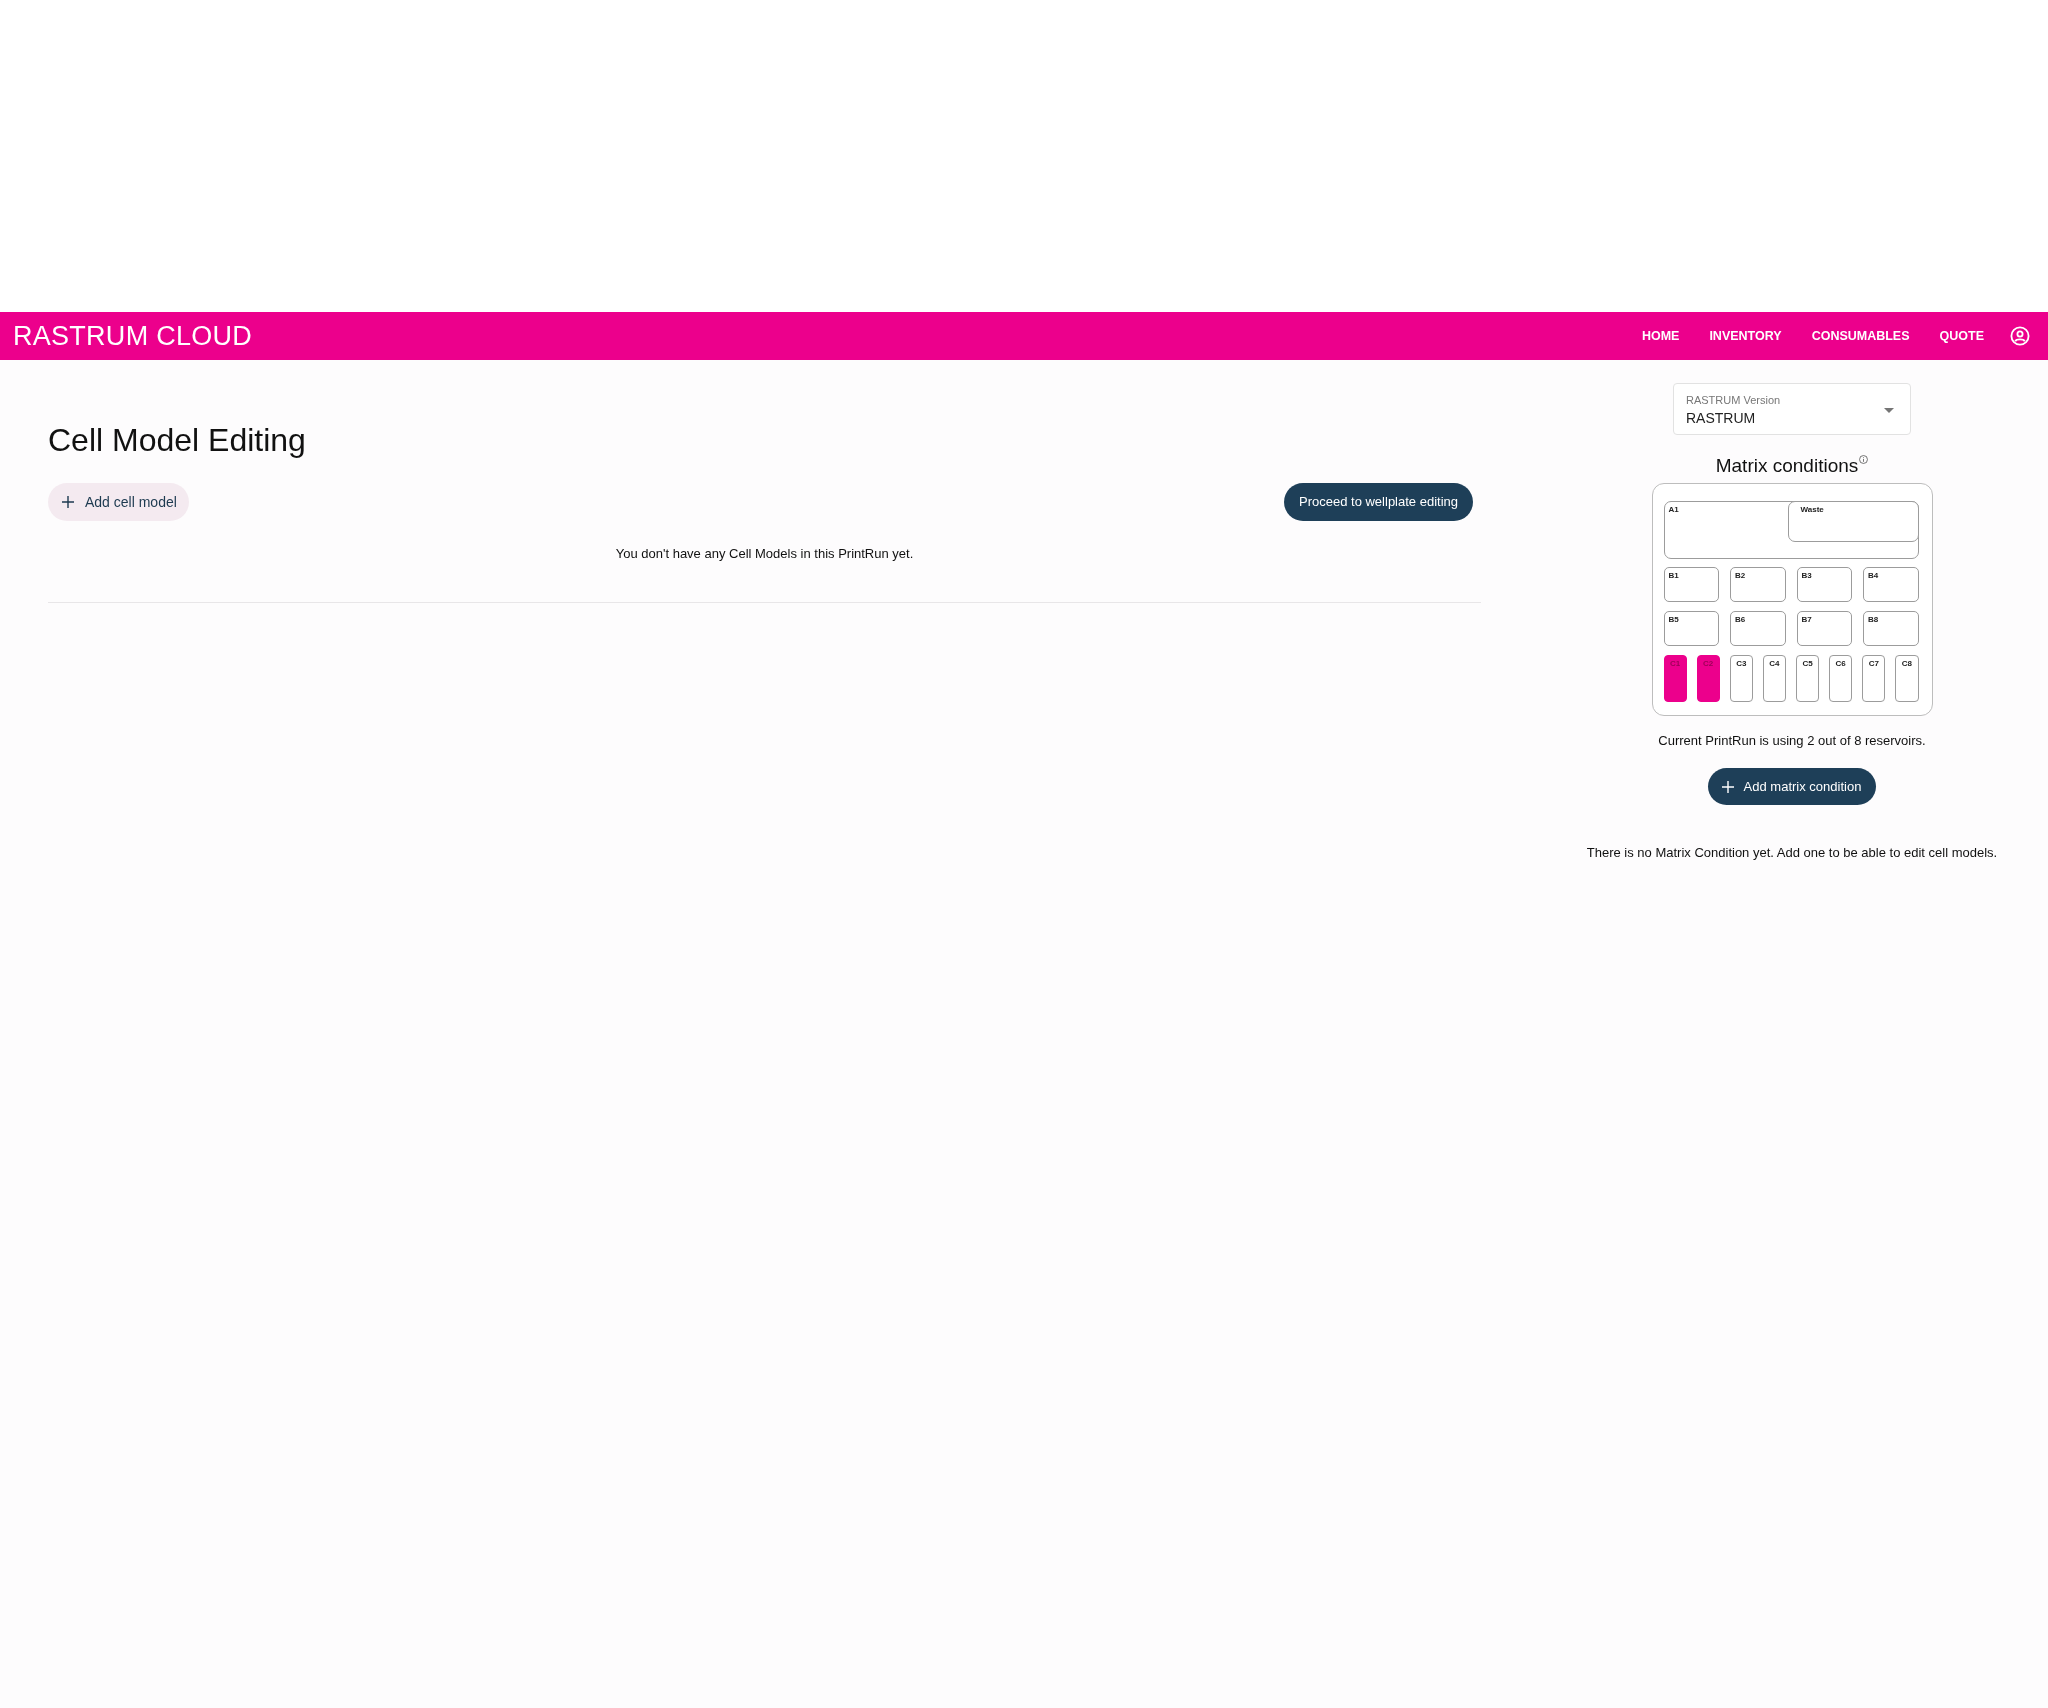 This screenshot has width=2048, height=1708. Describe the element at coordinates (133, 336) in the screenshot. I see `app-logo: RASTRUM CLOUD` at that location.